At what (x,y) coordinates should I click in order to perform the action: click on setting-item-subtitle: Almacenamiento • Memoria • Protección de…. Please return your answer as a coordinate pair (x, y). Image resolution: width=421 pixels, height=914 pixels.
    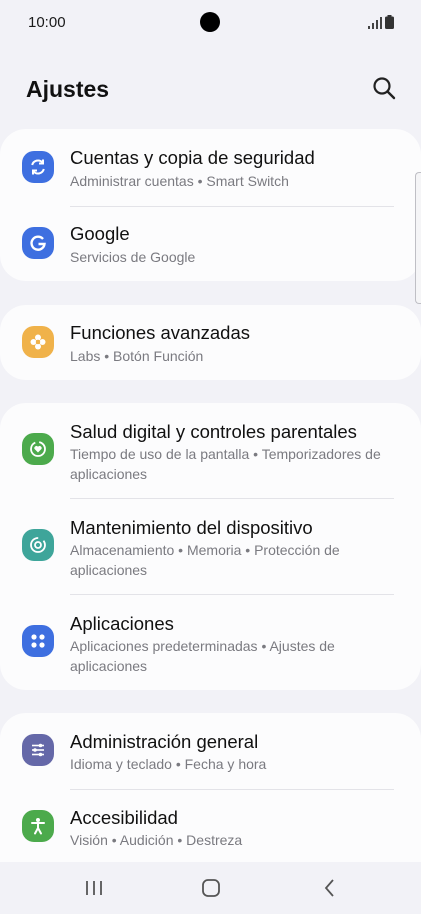
    Looking at the image, I should click on (205, 560).